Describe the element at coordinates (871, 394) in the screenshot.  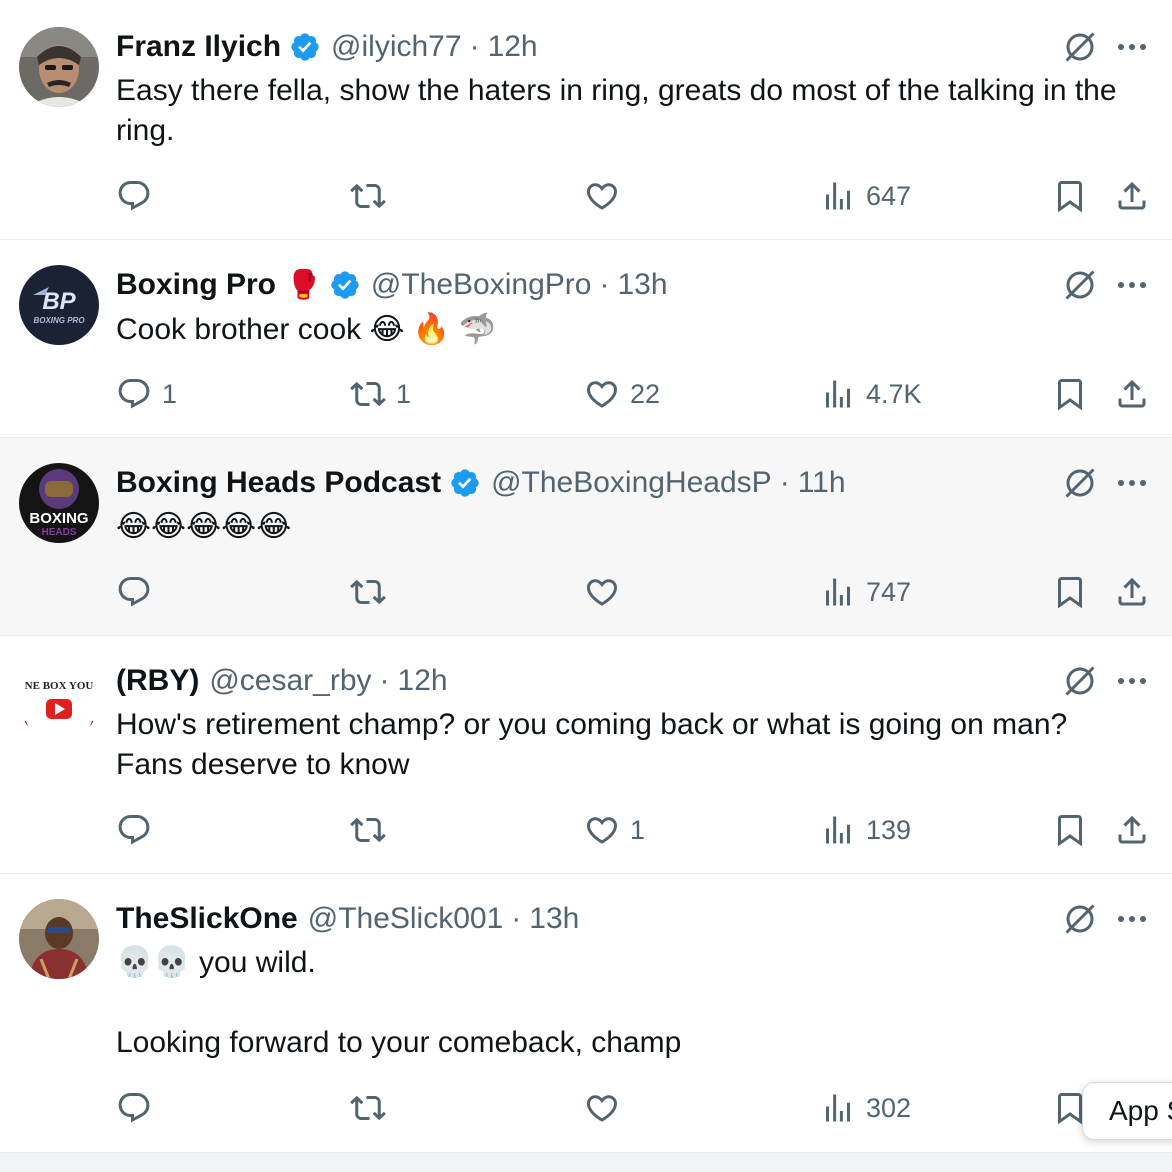
I see `views-button: 4.7K` at that location.